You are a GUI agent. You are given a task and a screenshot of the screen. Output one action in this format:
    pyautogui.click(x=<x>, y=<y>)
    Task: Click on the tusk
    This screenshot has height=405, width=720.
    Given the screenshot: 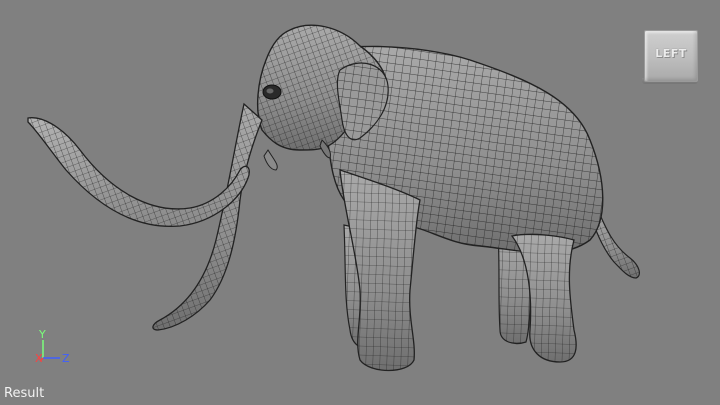 What is the action you would take?
    pyautogui.click(x=138, y=172)
    